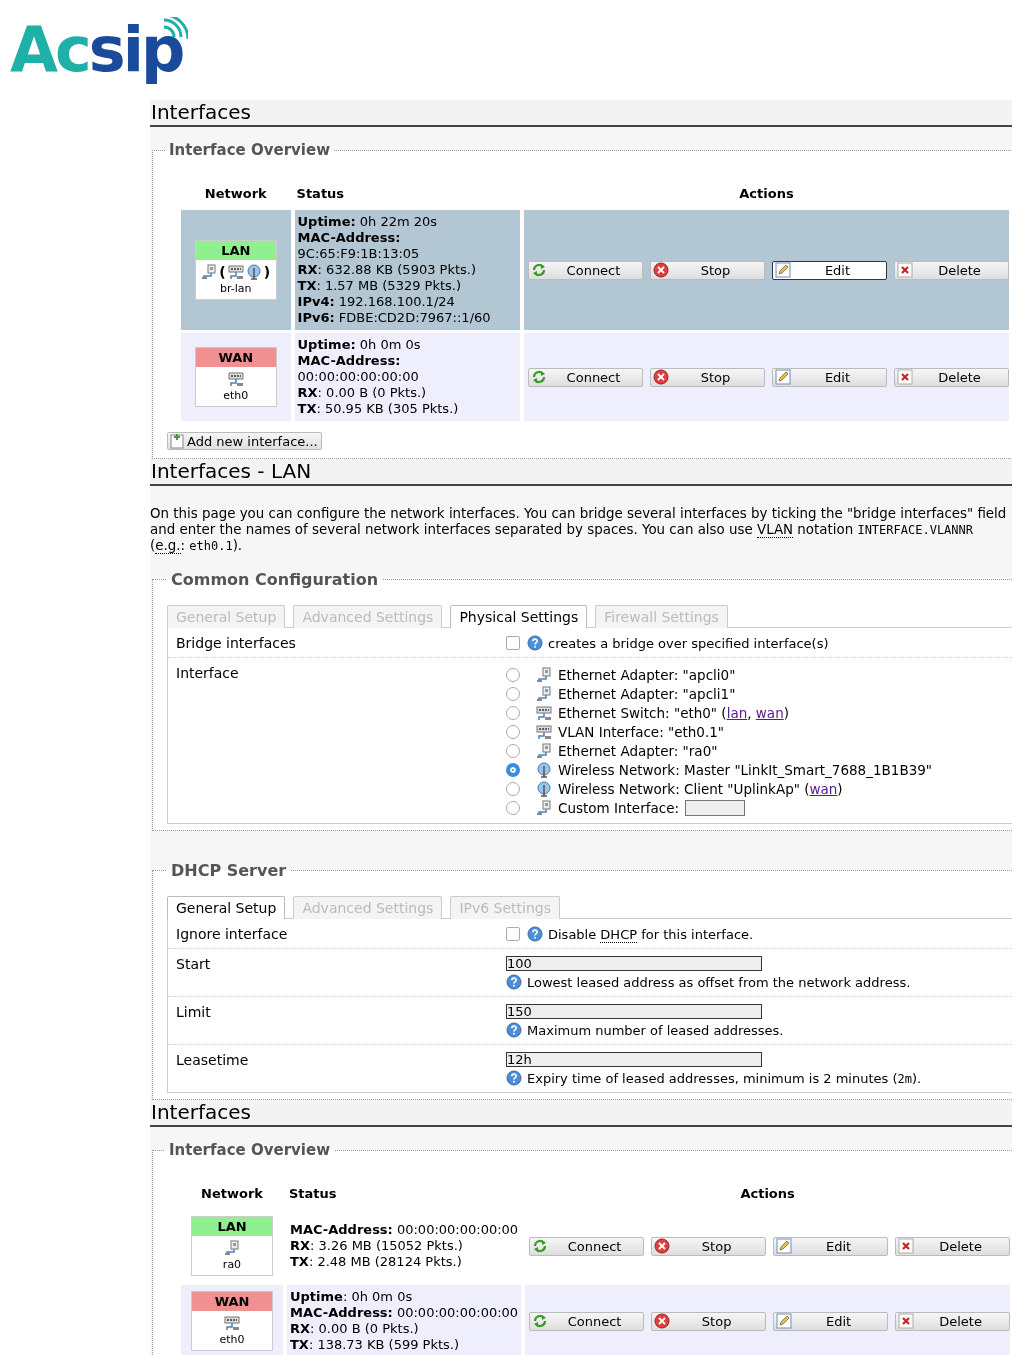 Image resolution: width=1012 pixels, height=1355 pixels. Describe the element at coordinates (359, 254) in the screenshot. I see `status-line: 9C:65:F9:1B:13:05` at that location.